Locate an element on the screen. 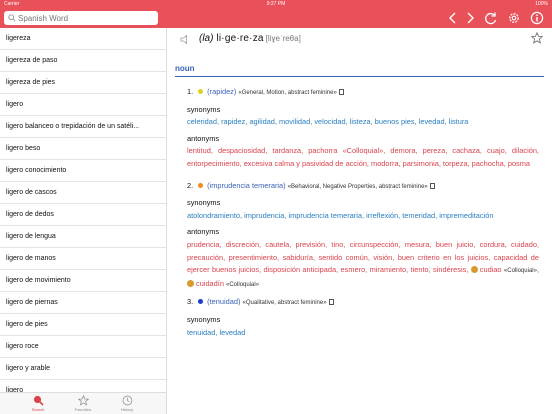 Image resolution: width=552 pixels, height=414 pixels. tab-favorites-label: Favorites is located at coordinates (83, 409).